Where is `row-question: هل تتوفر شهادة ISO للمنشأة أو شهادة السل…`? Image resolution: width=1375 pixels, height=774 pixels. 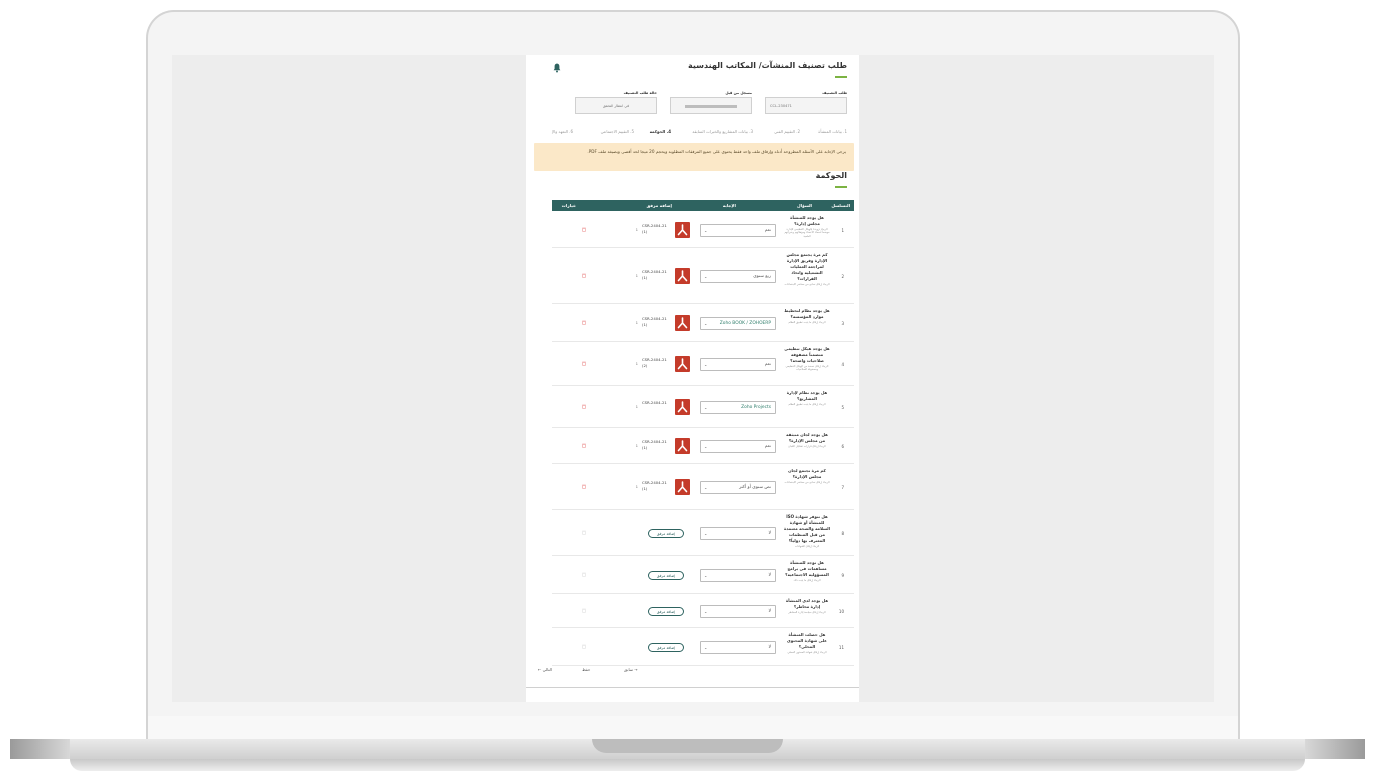
row-question: هل تتوفر شهادة ISO للمنشأة أو شهادة السل… is located at coordinates (807, 531).